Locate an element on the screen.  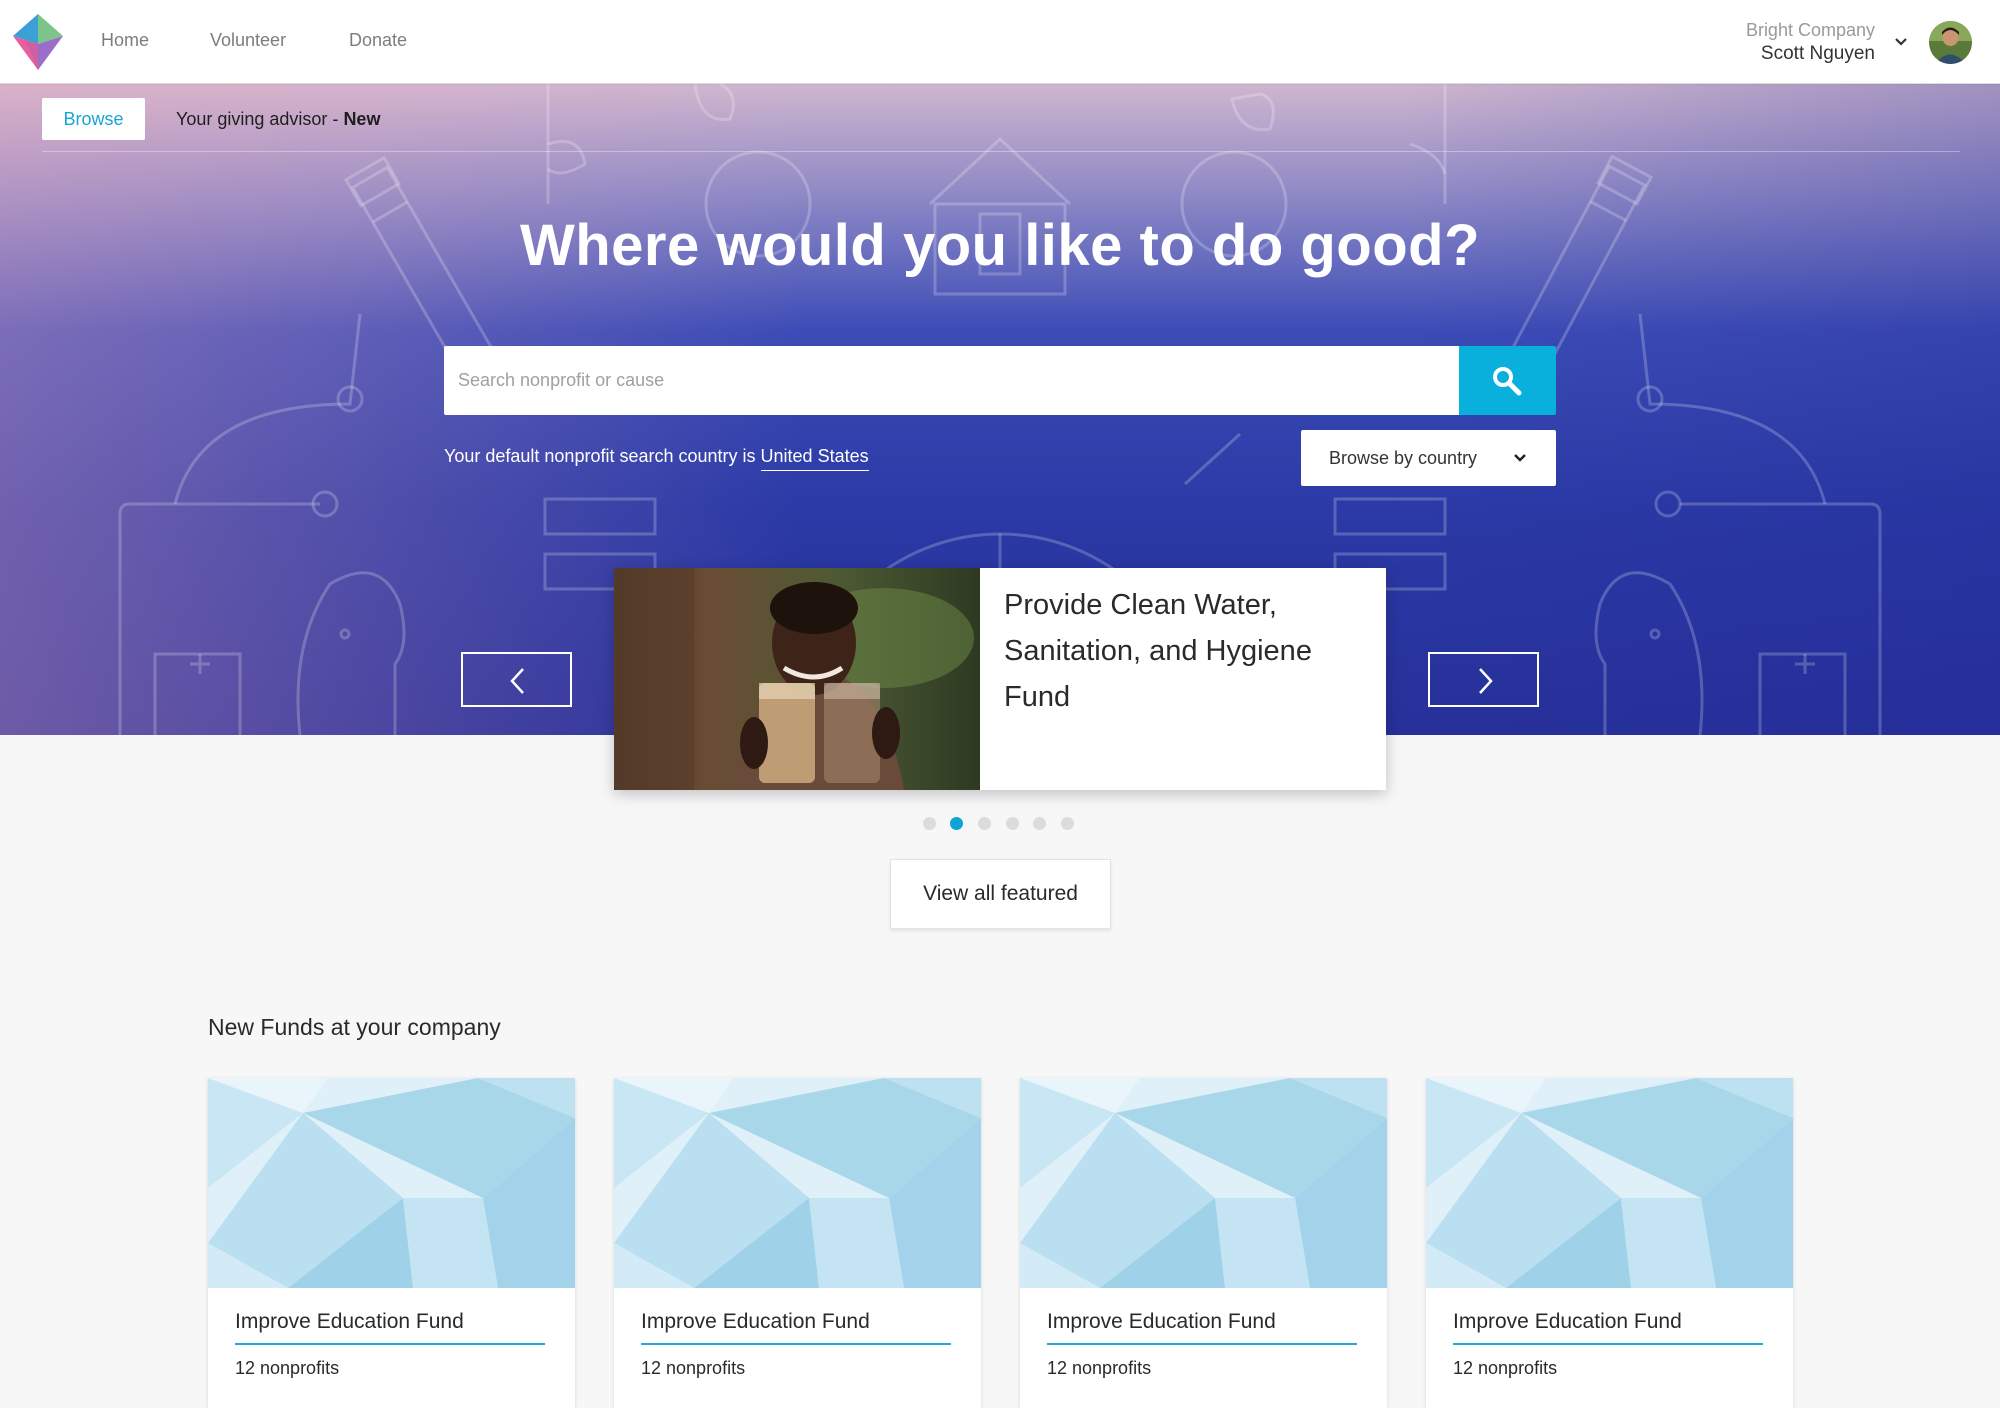
default-country-link: United States is located at coordinates (814, 458).